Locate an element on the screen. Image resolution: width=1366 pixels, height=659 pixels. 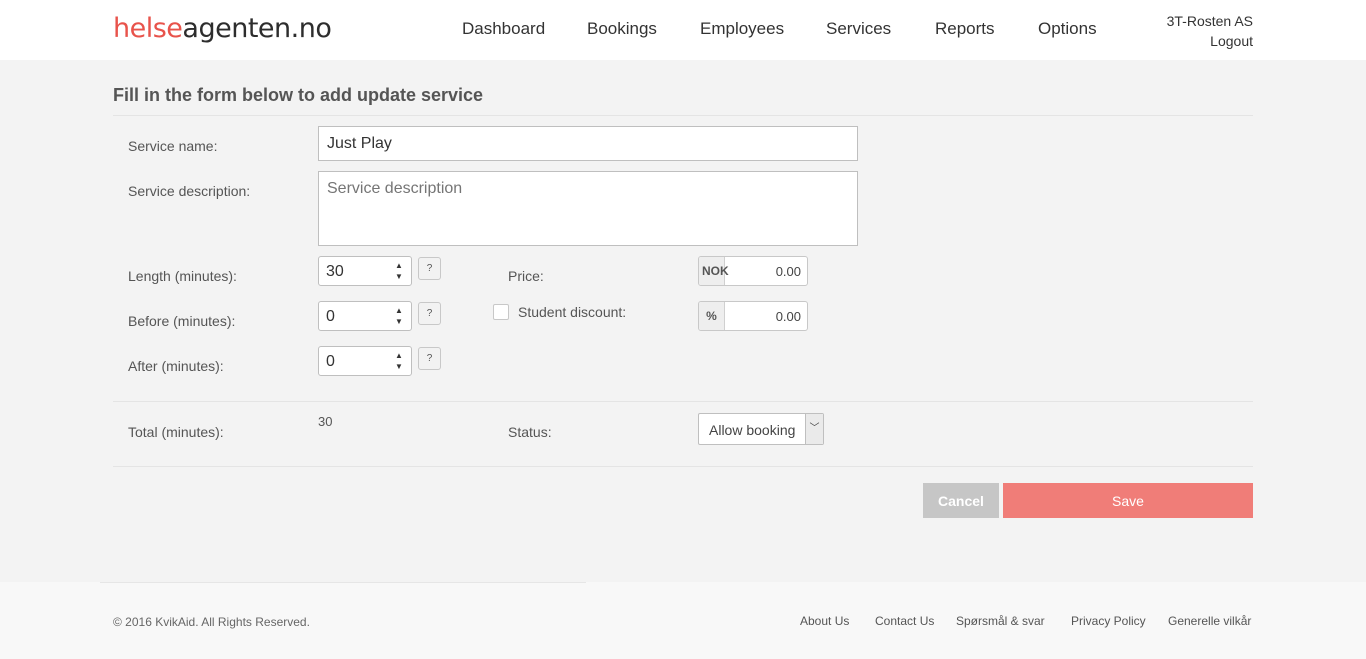
nav-dashboard: Dashboard is located at coordinates (503, 29).